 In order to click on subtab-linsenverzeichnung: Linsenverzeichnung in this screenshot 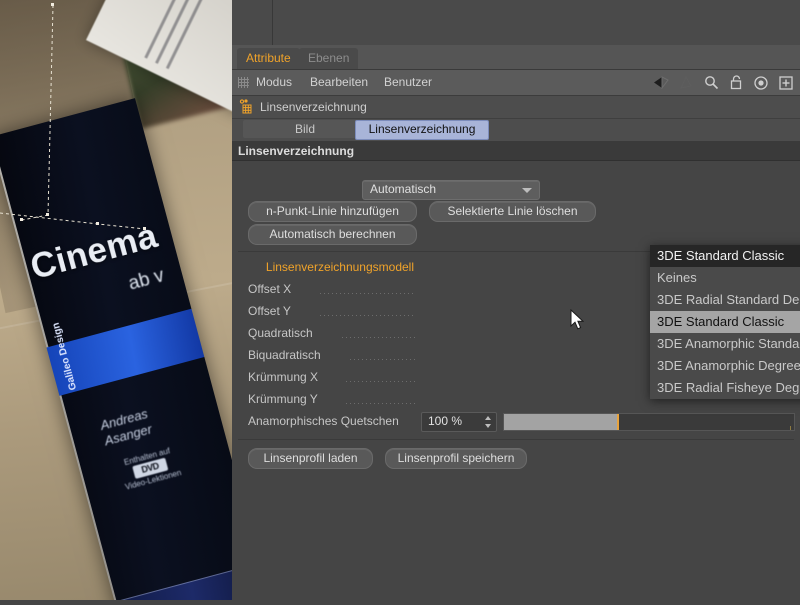, I will do `click(422, 130)`.